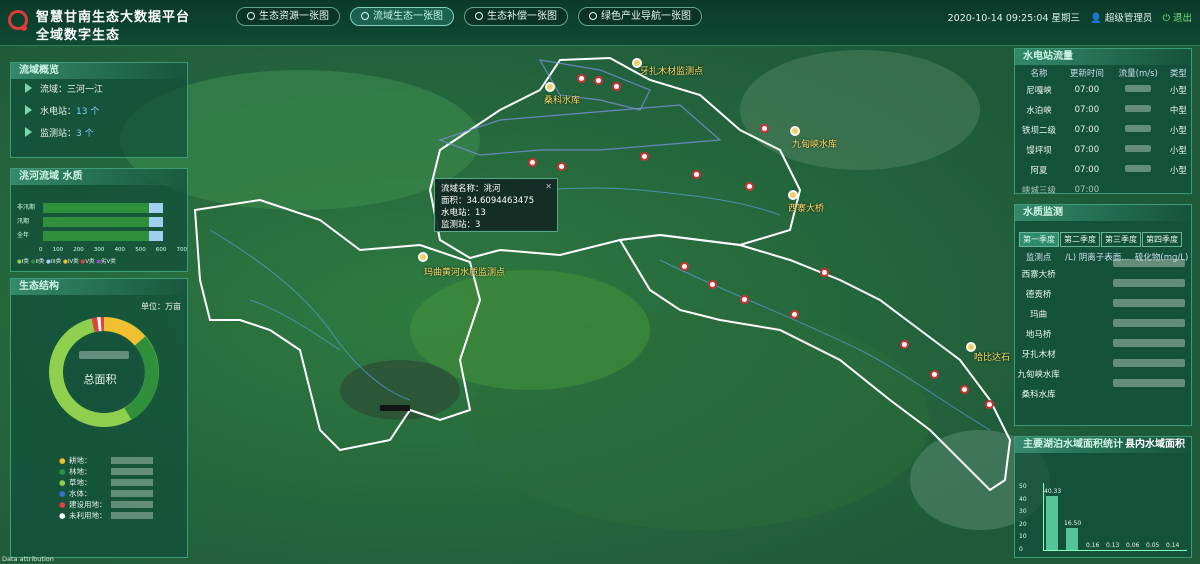 Image resolution: width=1200 pixels, height=564 pixels. I want to click on tab-season-1: 第一季度, so click(1039, 239).